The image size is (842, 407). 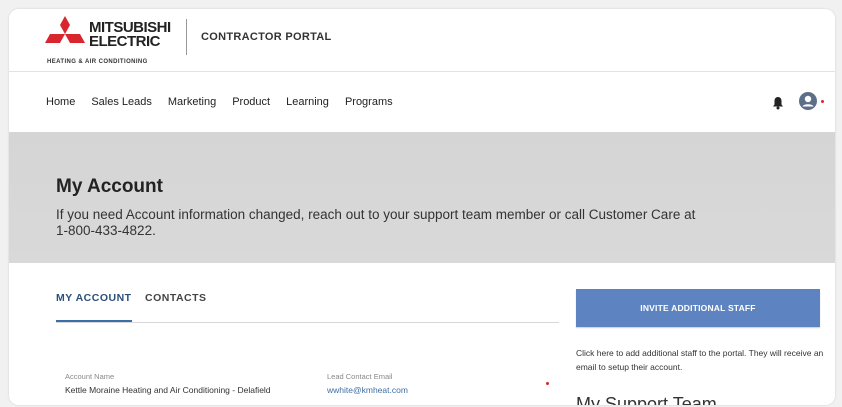 What do you see at coordinates (266, 37) in the screenshot?
I see `portal-title: CONTRACTOR PORTAL` at bounding box center [266, 37].